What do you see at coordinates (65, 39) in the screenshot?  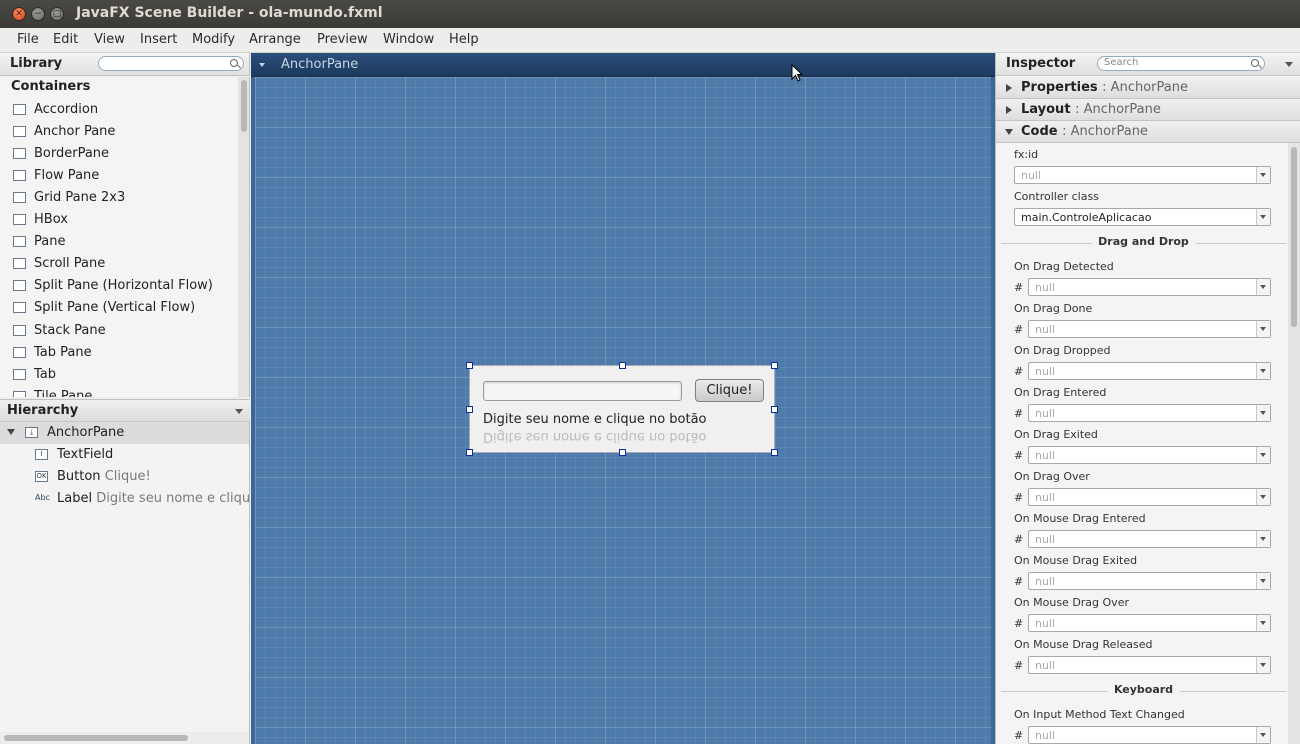 I see `menu-edit: Edit` at bounding box center [65, 39].